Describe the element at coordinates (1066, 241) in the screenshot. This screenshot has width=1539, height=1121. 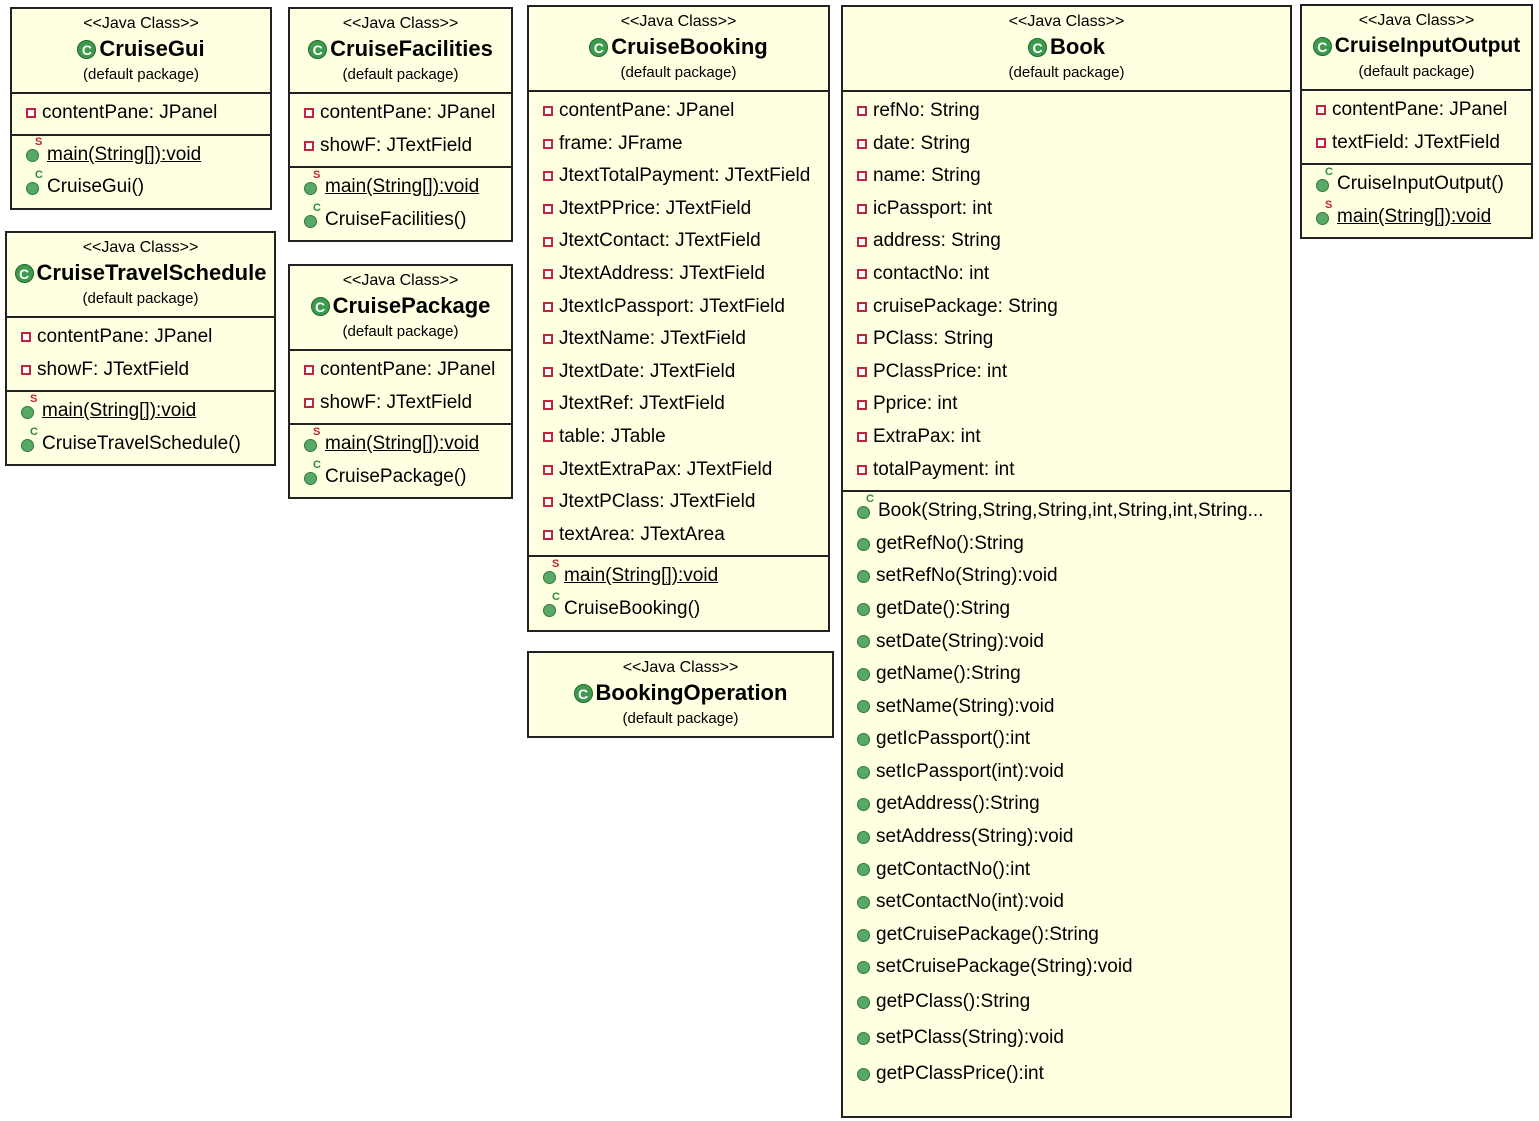
I see `field-row: address: String` at that location.